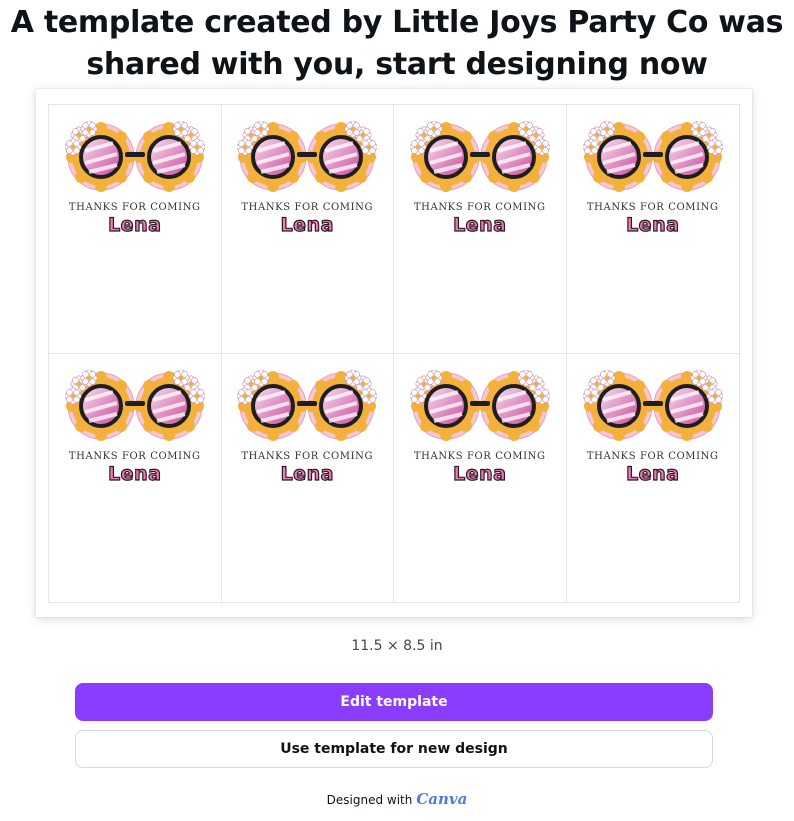 The width and height of the screenshot is (794, 821). Describe the element at coordinates (397, 64) in the screenshot. I see `title-line-2: shared with you, start designing now` at that location.